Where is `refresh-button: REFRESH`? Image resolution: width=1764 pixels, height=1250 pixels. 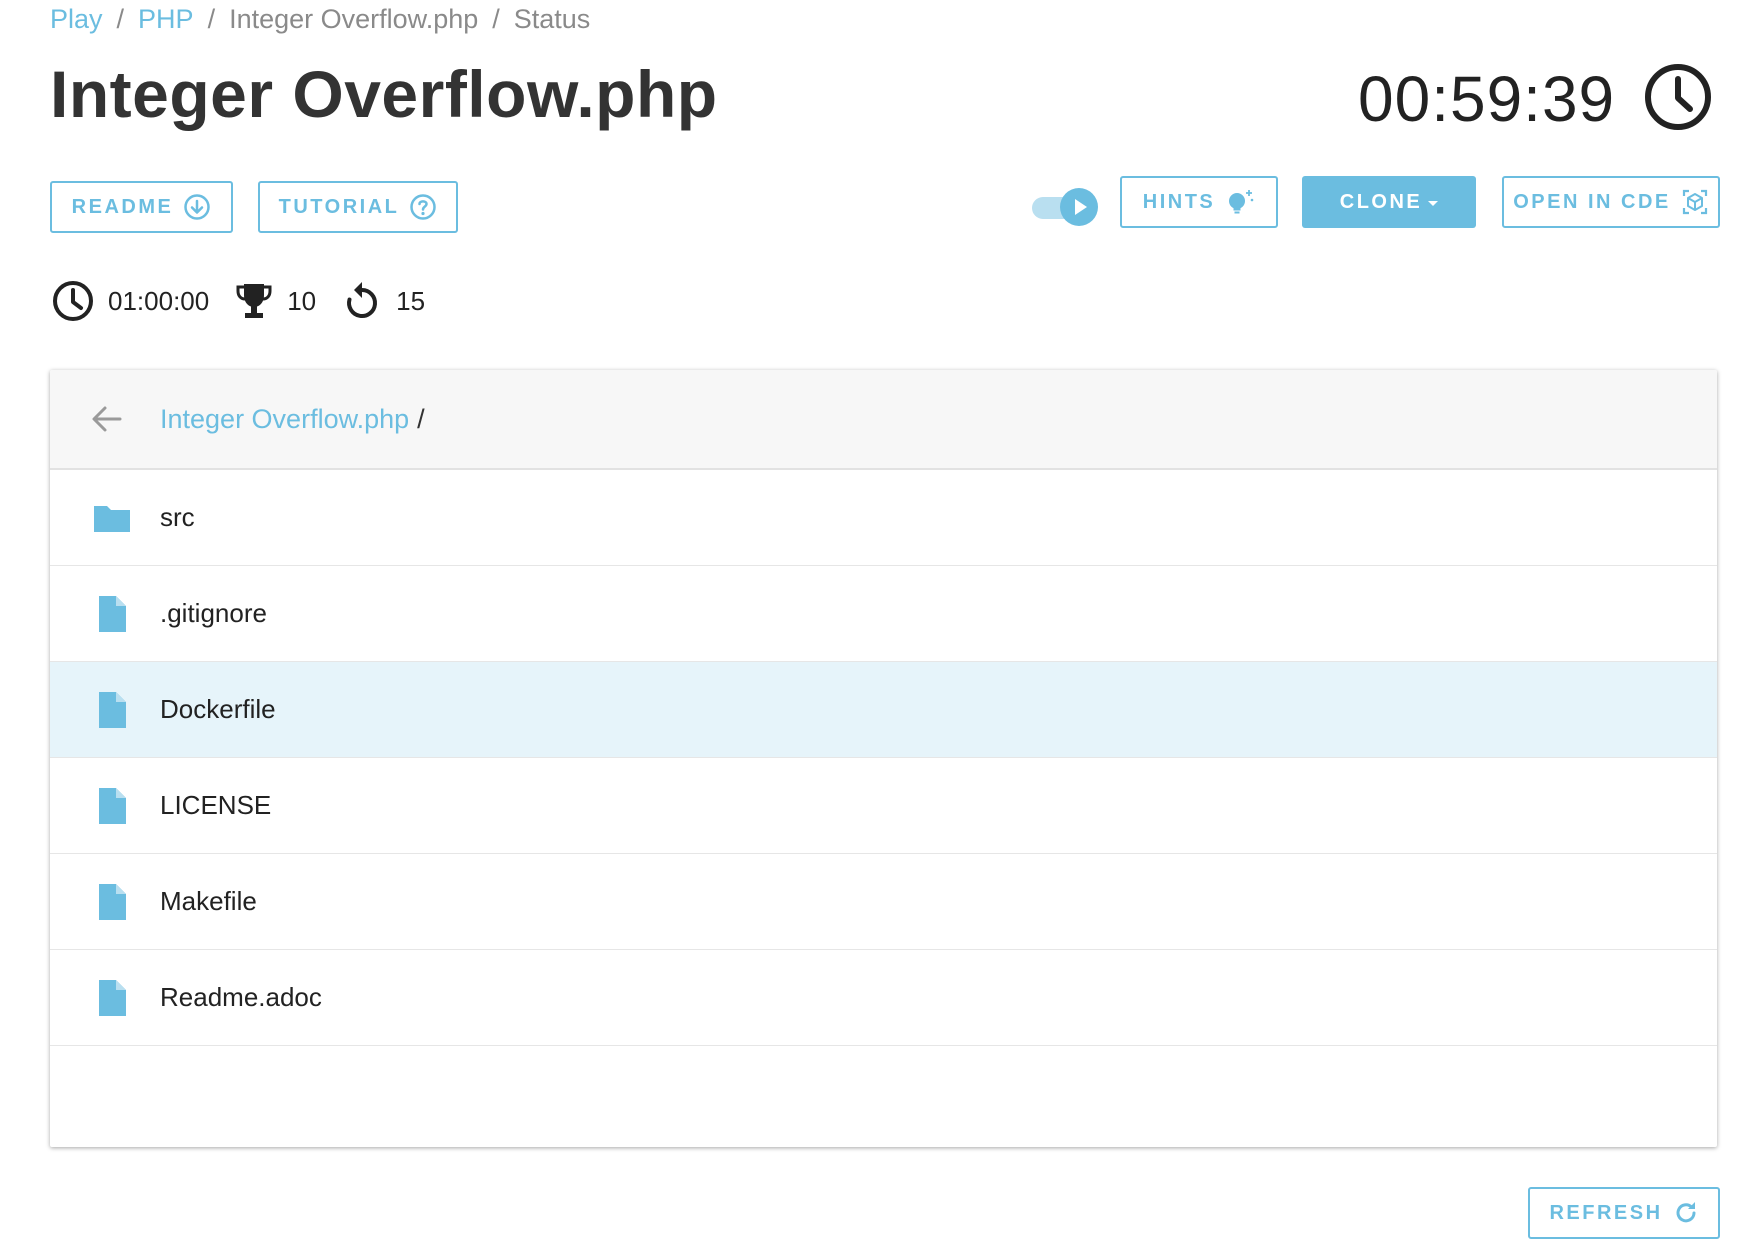 refresh-button: REFRESH is located at coordinates (1624, 1213).